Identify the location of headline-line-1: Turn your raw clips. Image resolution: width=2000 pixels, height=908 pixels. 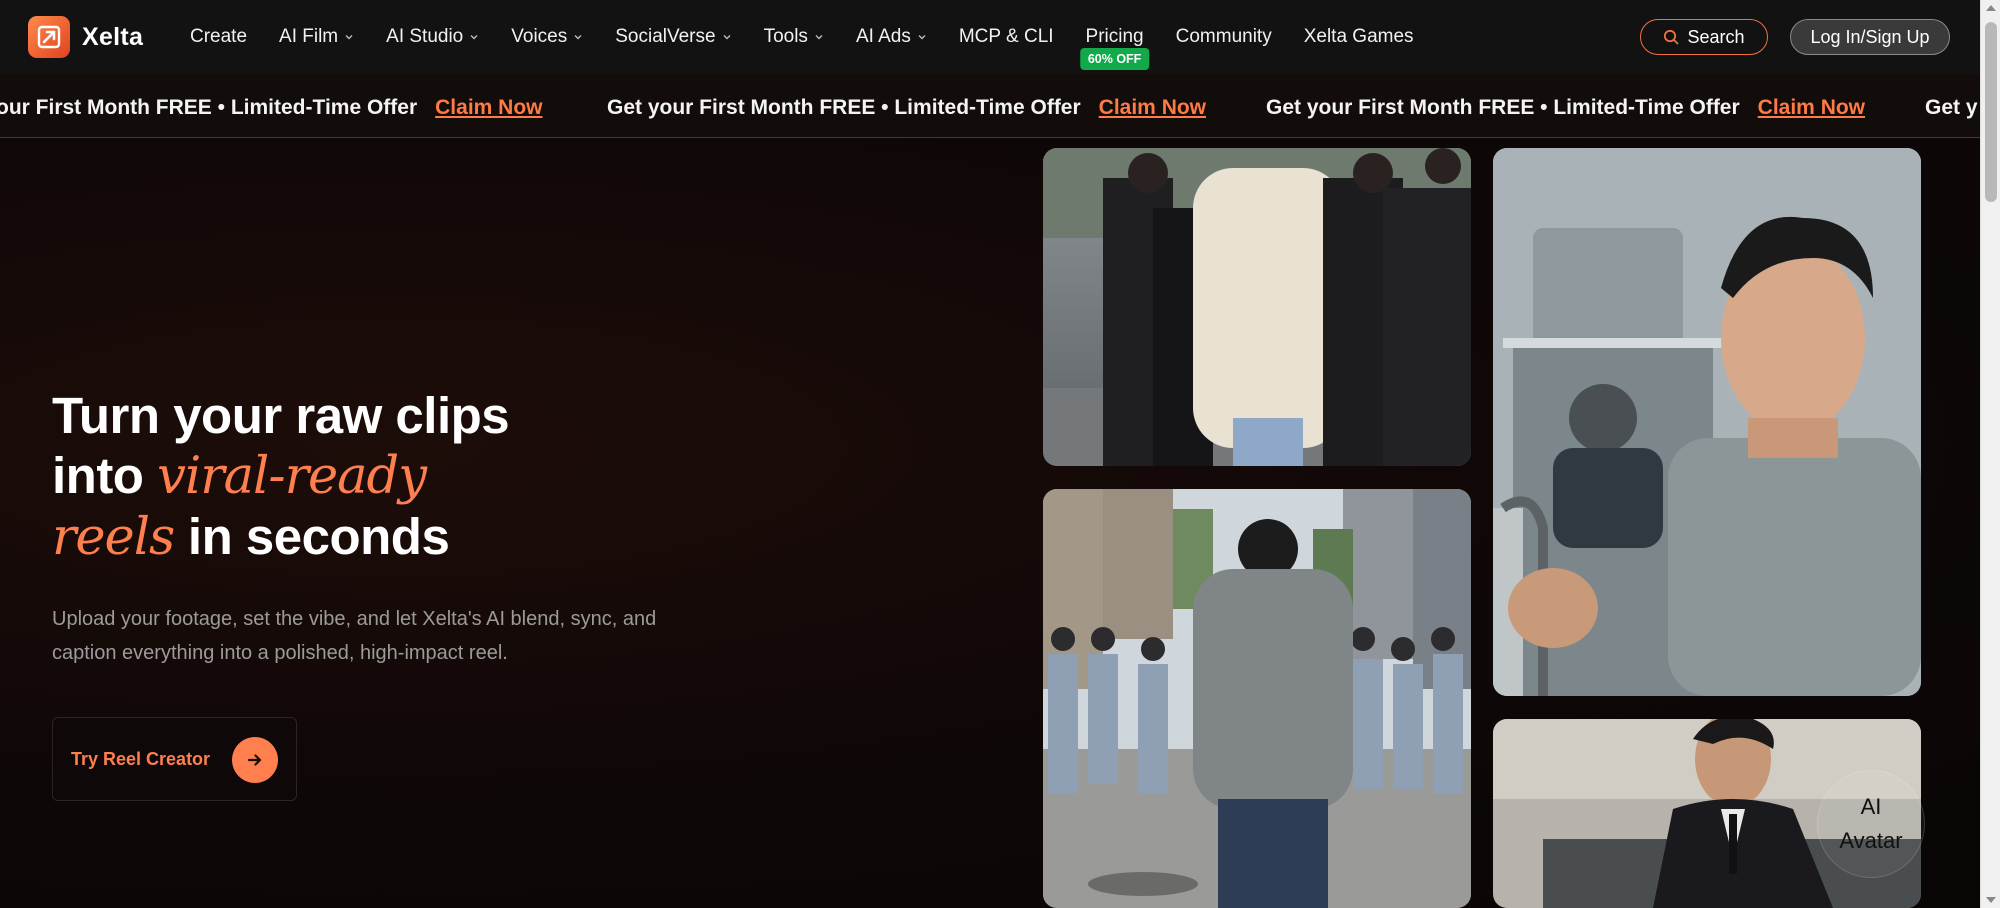
(281, 415).